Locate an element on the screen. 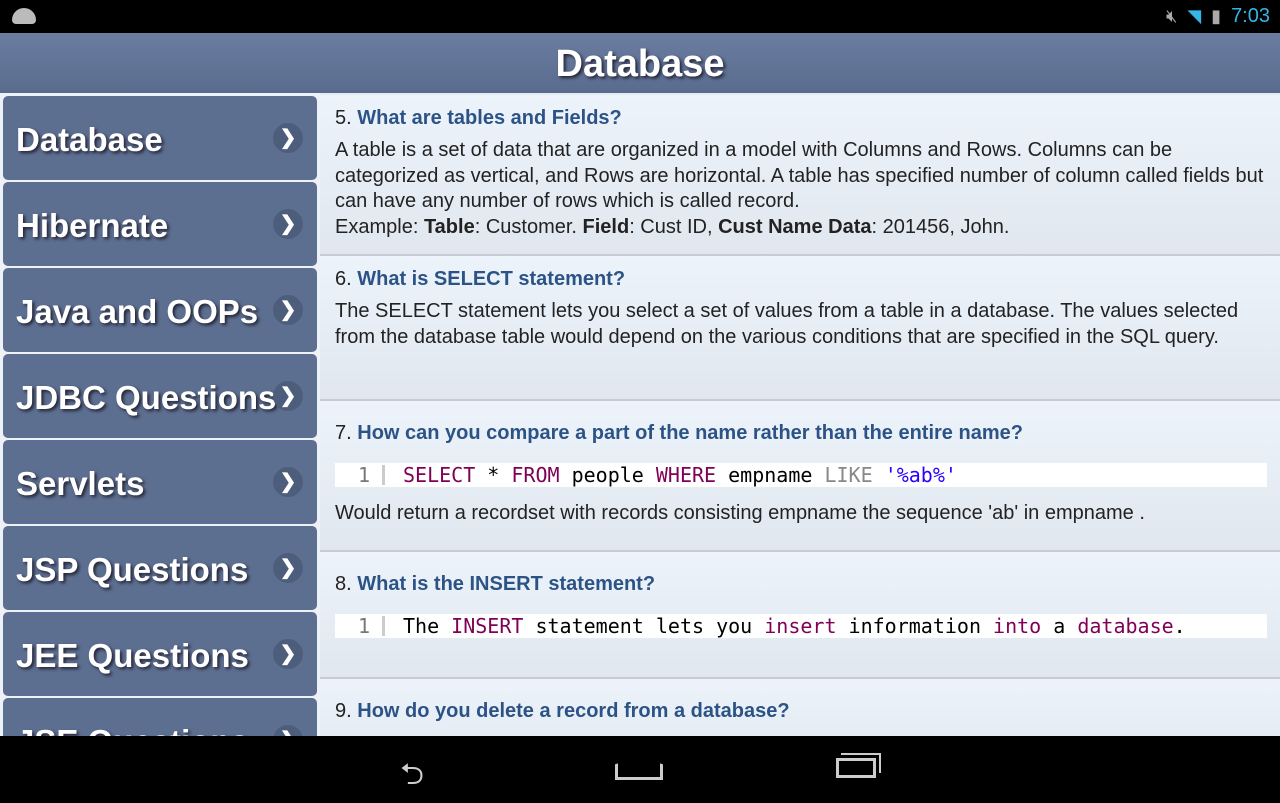 The image size is (1280, 803). sidebar-item-label: JDBC Questions is located at coordinates (146, 397).